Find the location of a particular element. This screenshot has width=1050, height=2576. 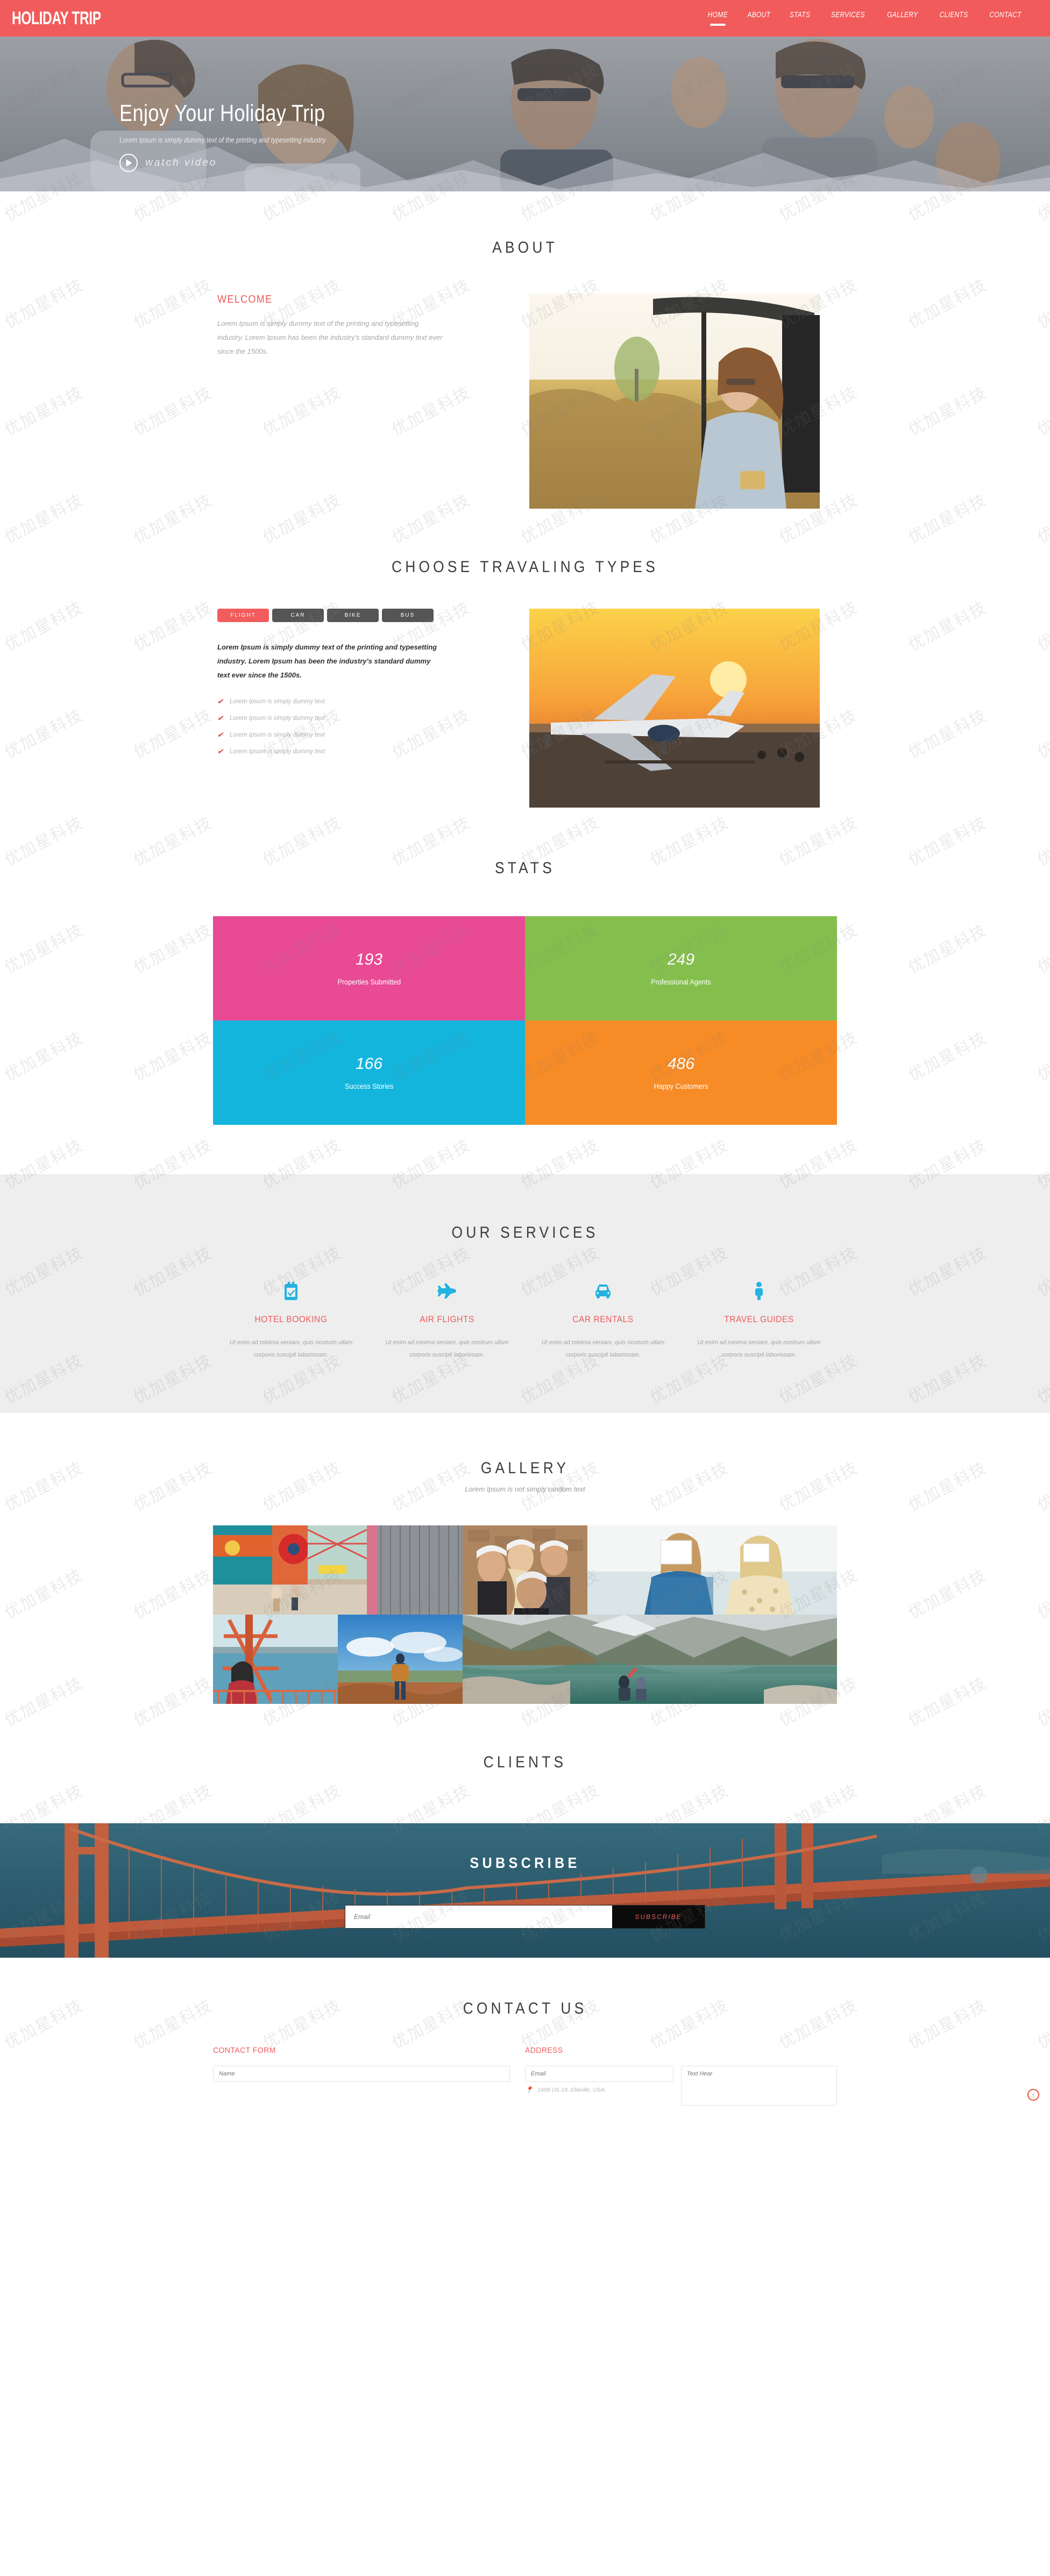

stat-card-properties: 193 Properties Submitted is located at coordinates (369, 968).